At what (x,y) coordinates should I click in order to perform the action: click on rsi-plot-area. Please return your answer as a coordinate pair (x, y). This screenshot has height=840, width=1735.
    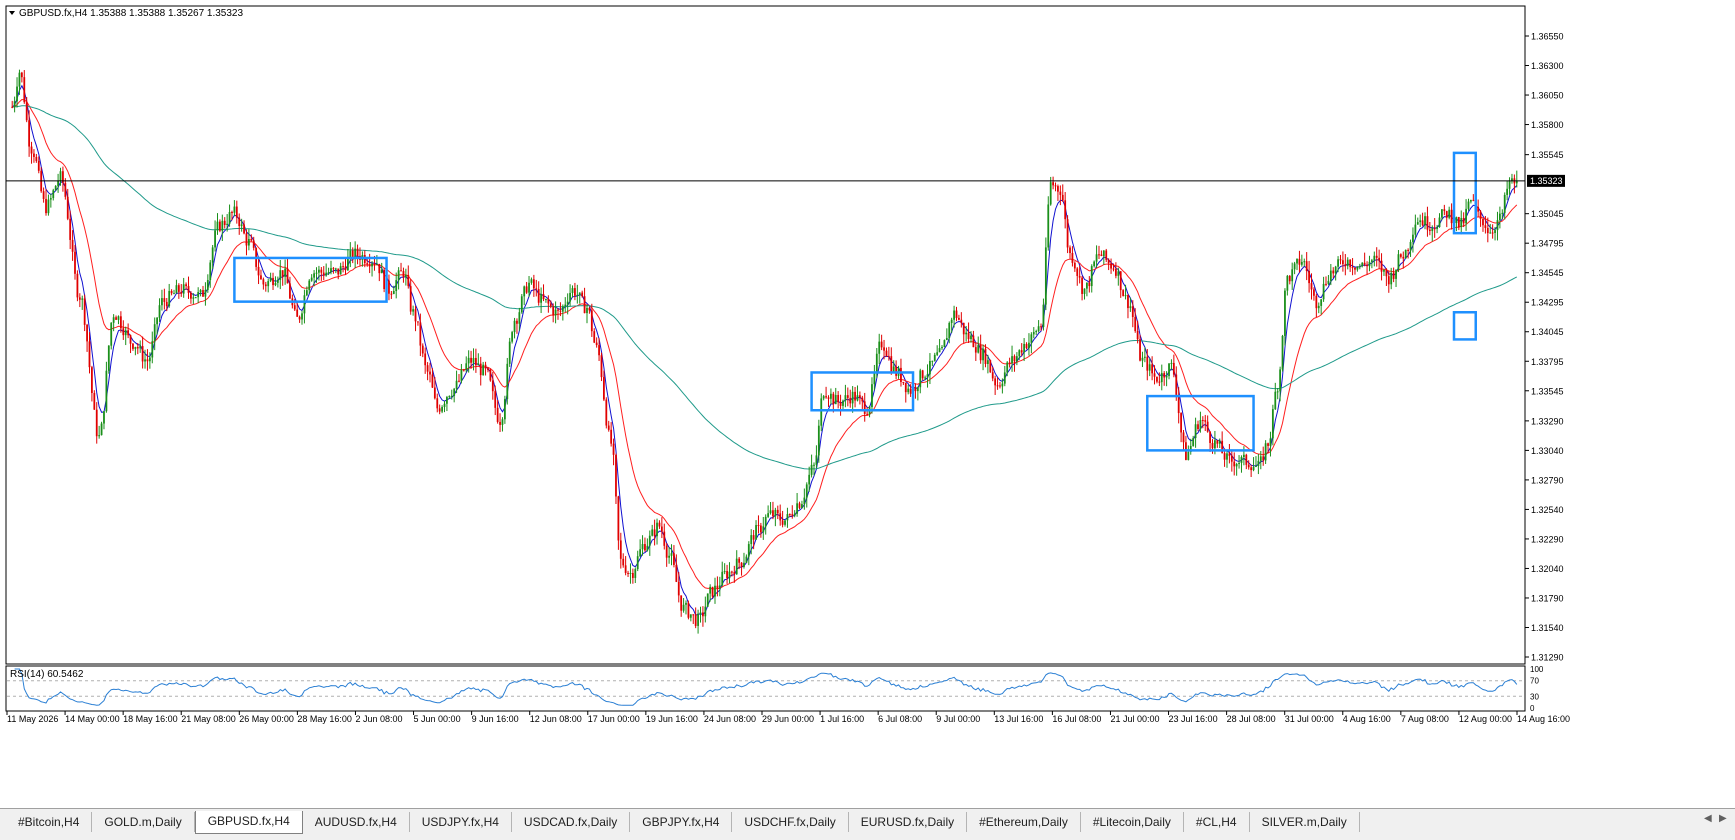
    Looking at the image, I should click on (765, 688).